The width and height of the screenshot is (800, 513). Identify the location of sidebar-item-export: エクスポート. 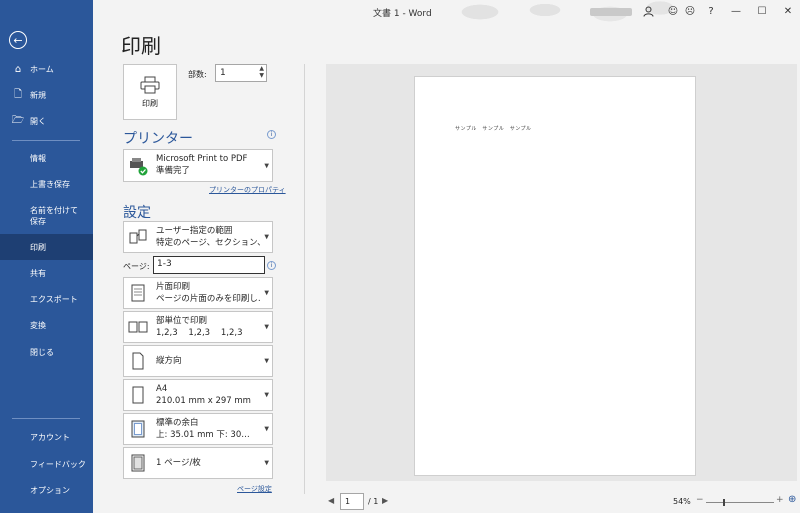
(46, 299).